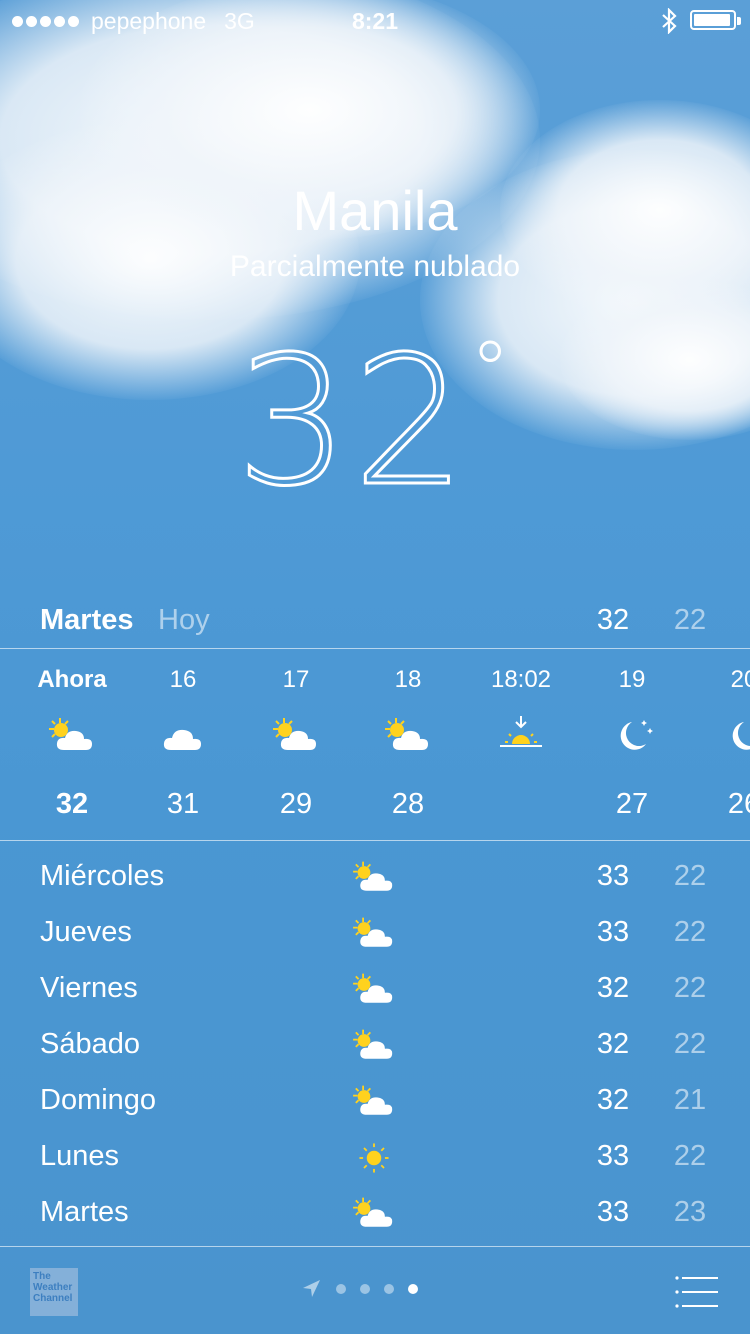 The width and height of the screenshot is (750, 1334). I want to click on cloud-icon, so click(182, 739).